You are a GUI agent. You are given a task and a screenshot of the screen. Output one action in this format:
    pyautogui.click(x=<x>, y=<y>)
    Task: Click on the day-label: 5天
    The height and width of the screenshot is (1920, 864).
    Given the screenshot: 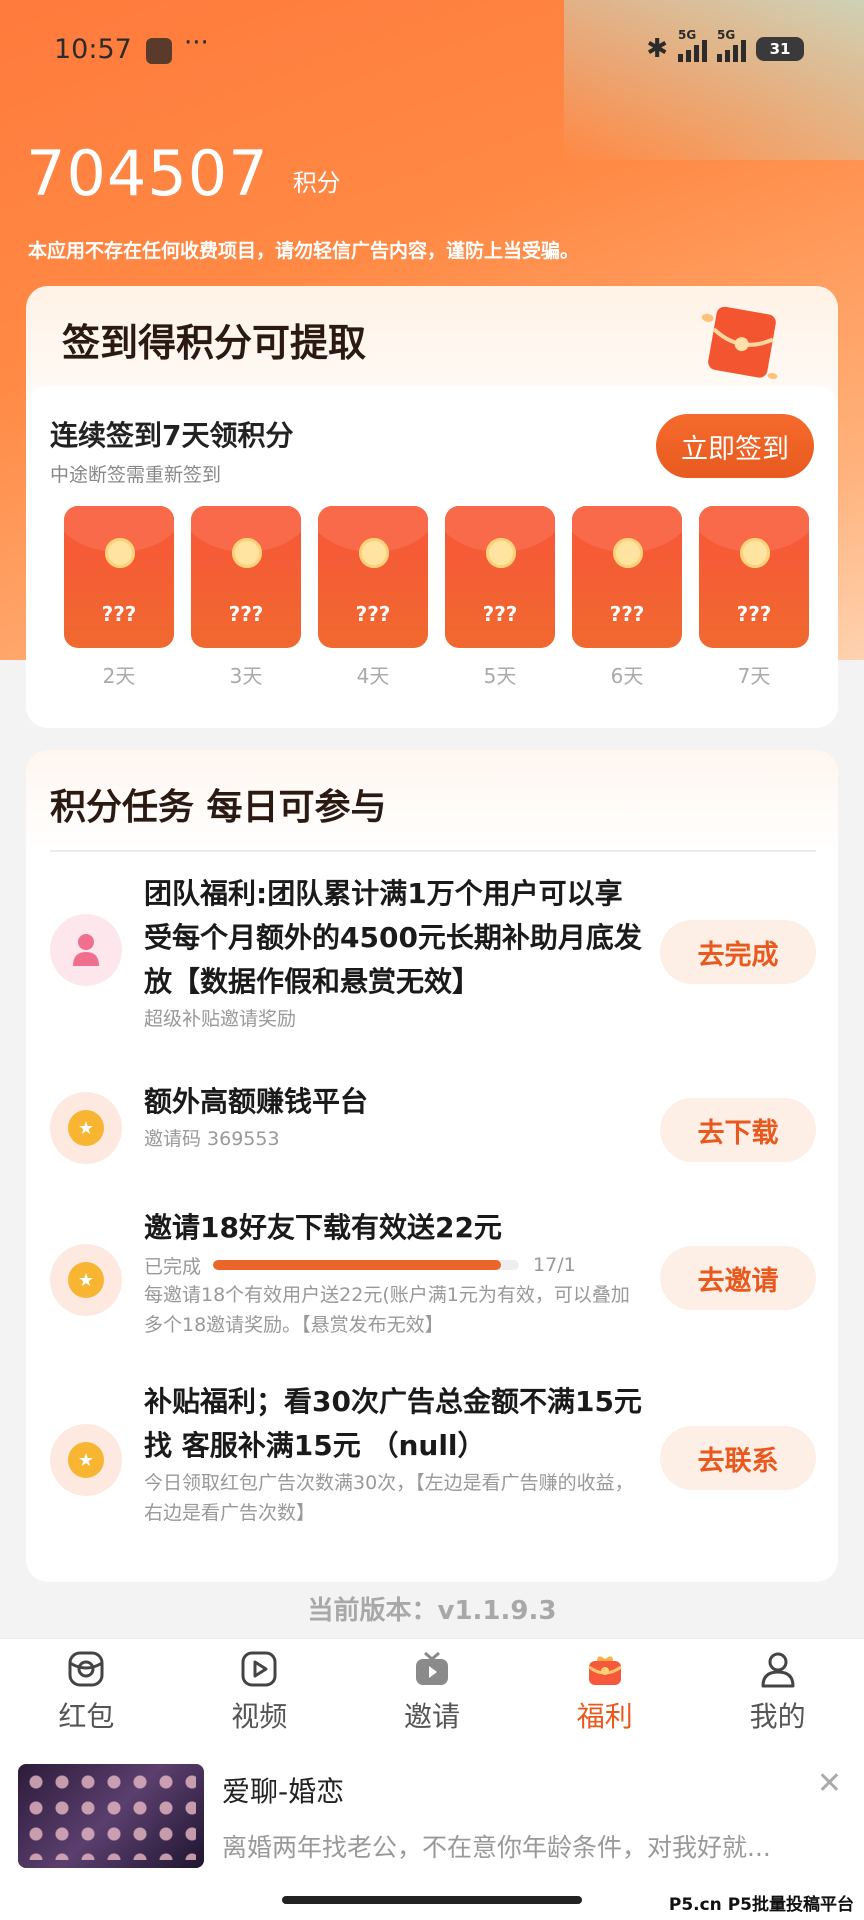 What is the action you would take?
    pyautogui.click(x=500, y=676)
    